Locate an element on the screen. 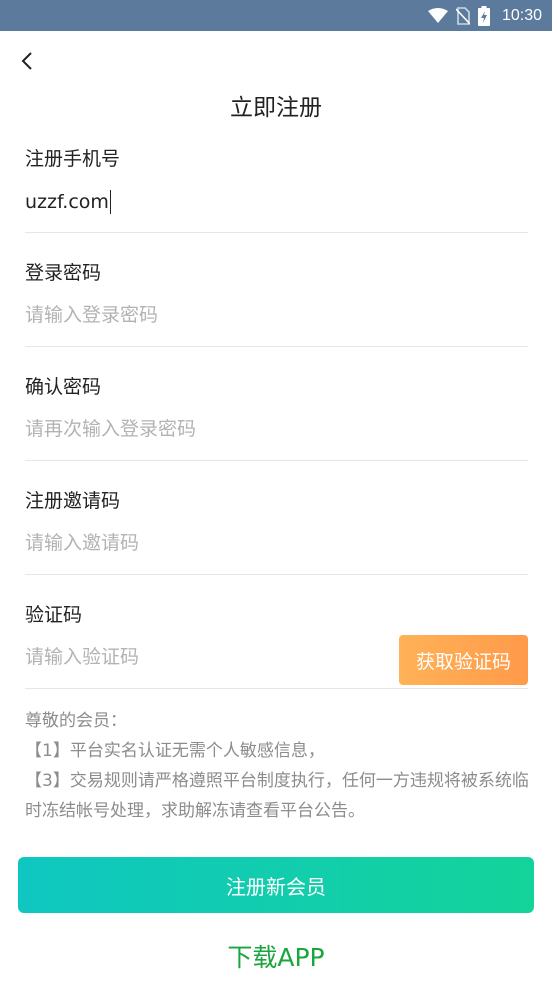 This screenshot has width=552, height=981. notice-line: 【1】平台实名认证无需个人敏感信息， is located at coordinates (175, 751).